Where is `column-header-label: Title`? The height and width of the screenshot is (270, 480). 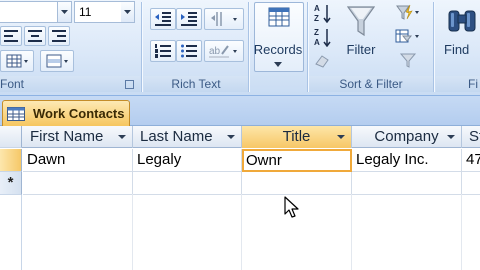 column-header-label: Title is located at coordinates (296, 136).